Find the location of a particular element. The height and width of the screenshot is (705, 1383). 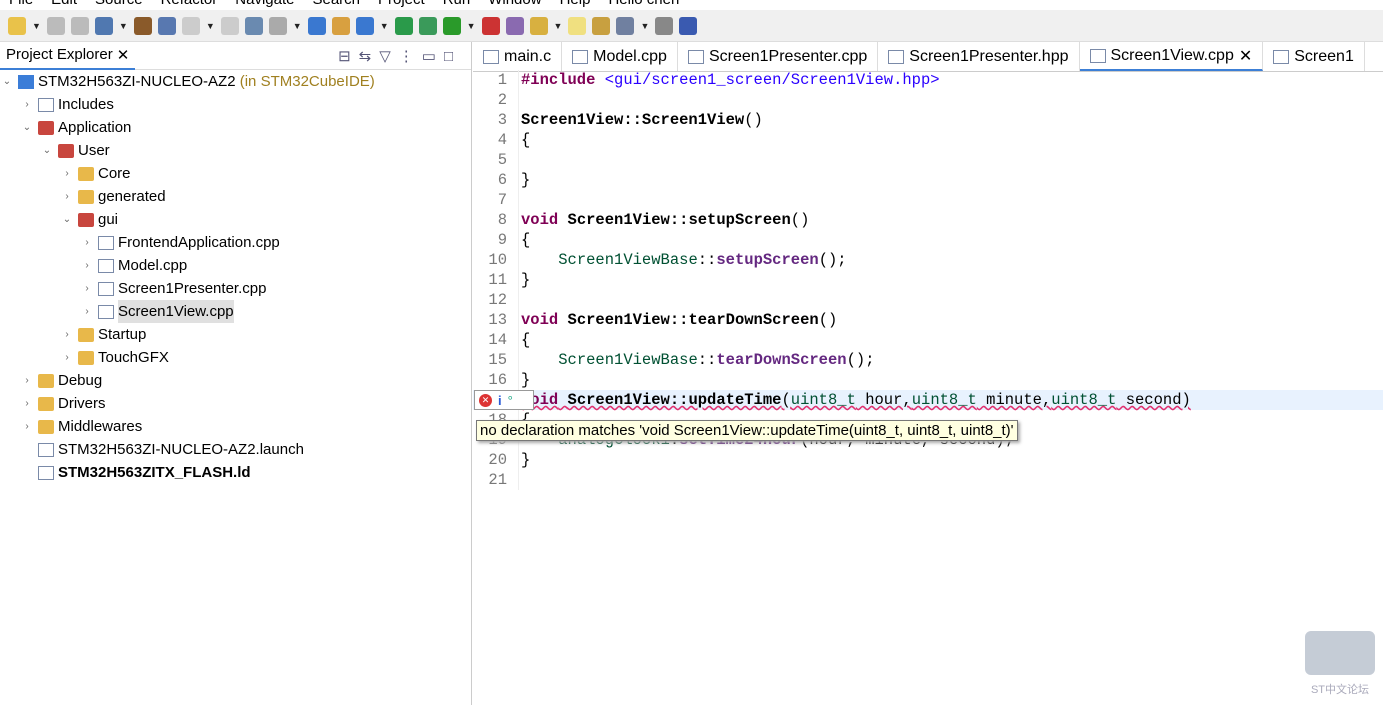

tree-item: › Middlewares is located at coordinates (235, 426).